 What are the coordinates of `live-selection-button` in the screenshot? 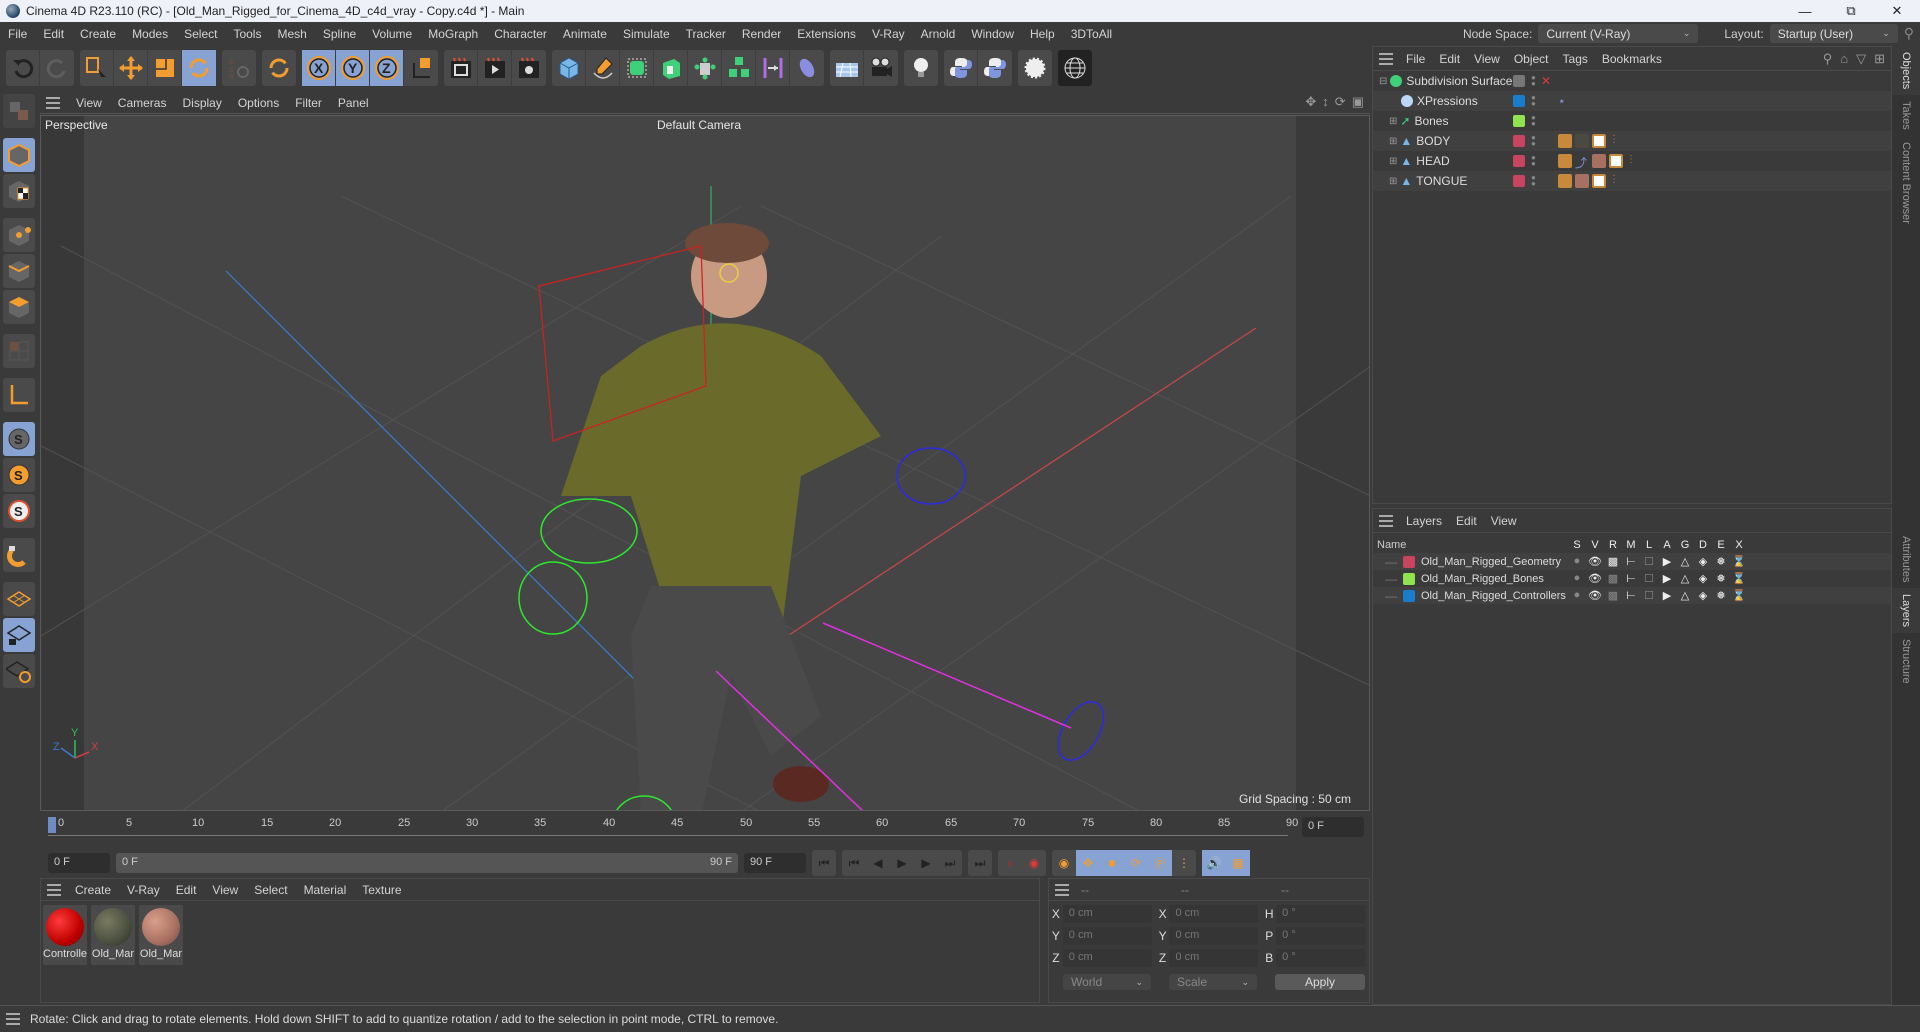 It's located at (97, 68).